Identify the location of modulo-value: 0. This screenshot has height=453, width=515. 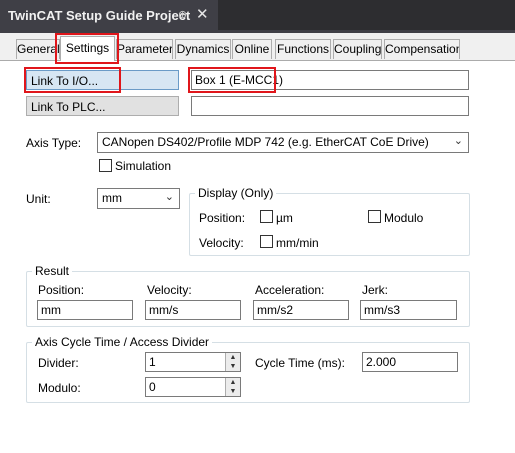
(152, 387).